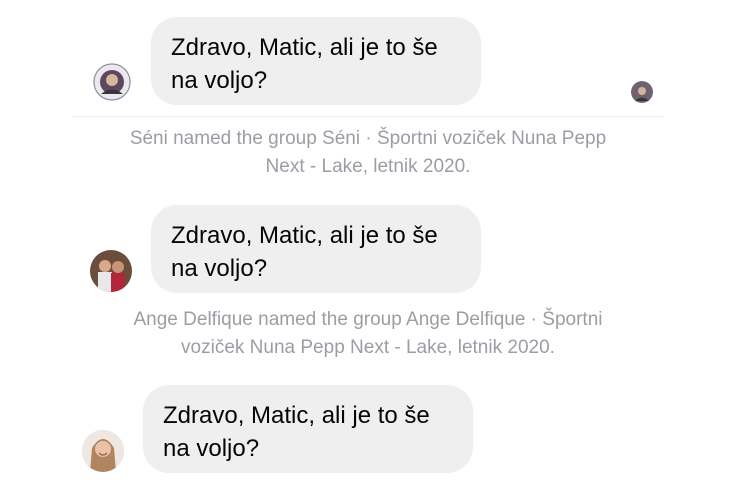 This screenshot has width=736, height=491. Describe the element at coordinates (316, 61) in the screenshot. I see `message-bubble-1: Zdravo, Matic, ali je to še na voljo?` at that location.